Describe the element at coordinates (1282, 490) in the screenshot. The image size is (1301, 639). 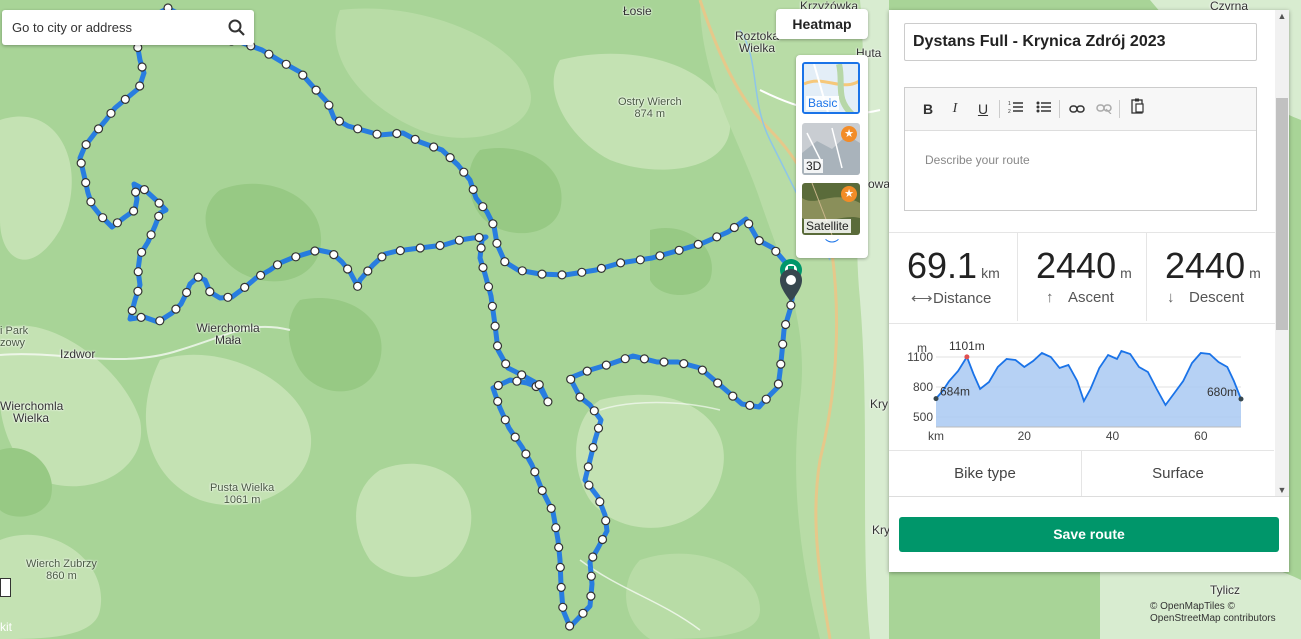
I see `scroll-down-icon: ▼` at that location.